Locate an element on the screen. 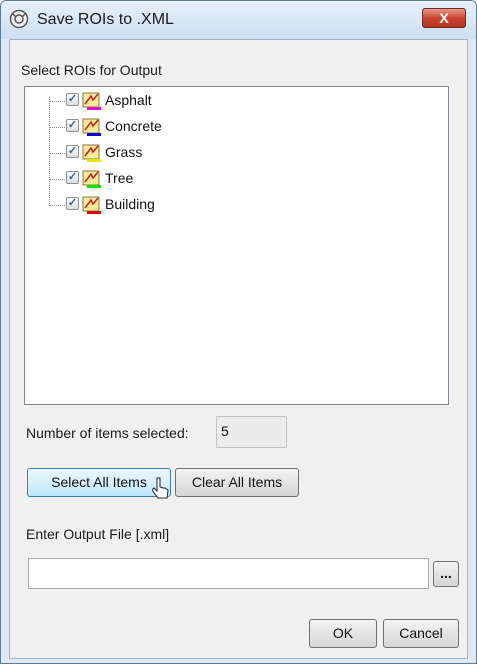 The height and width of the screenshot is (664, 477). roi-label: Concrete is located at coordinates (133, 126).